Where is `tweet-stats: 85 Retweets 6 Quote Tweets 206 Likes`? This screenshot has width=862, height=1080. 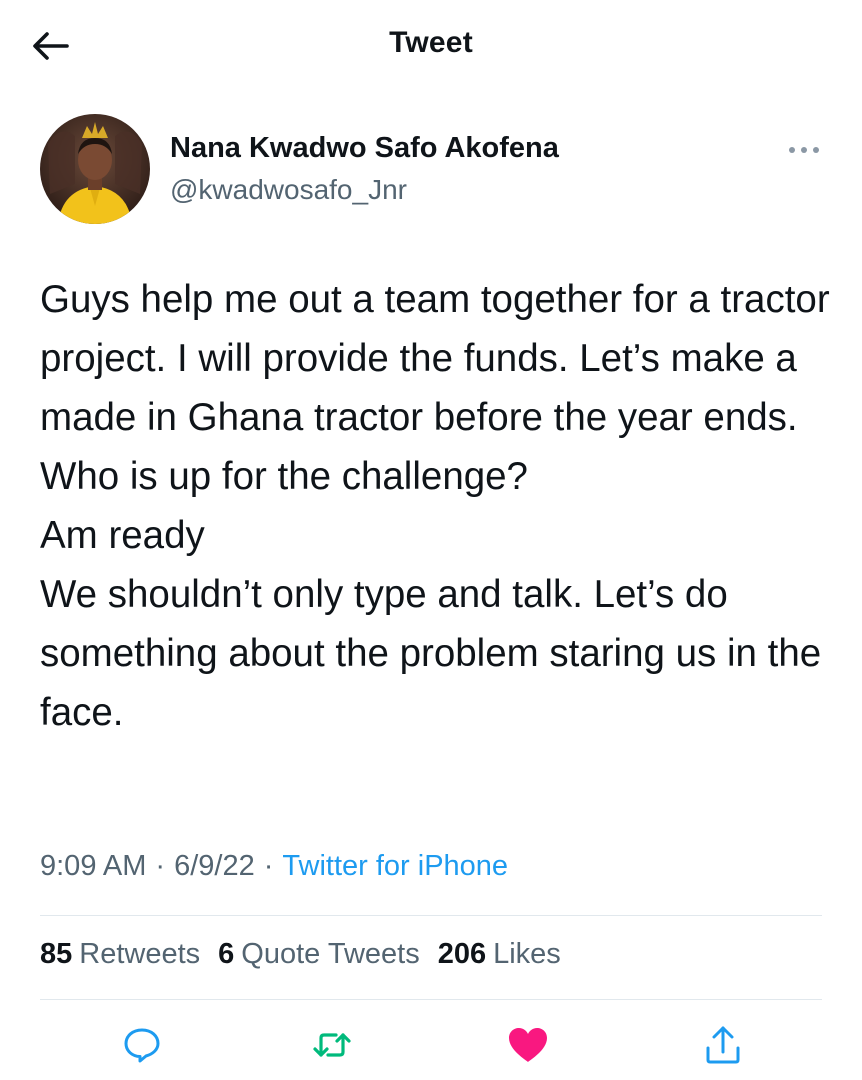
tweet-stats: 85 Retweets 6 Quote Tweets 206 Likes is located at coordinates (309, 954).